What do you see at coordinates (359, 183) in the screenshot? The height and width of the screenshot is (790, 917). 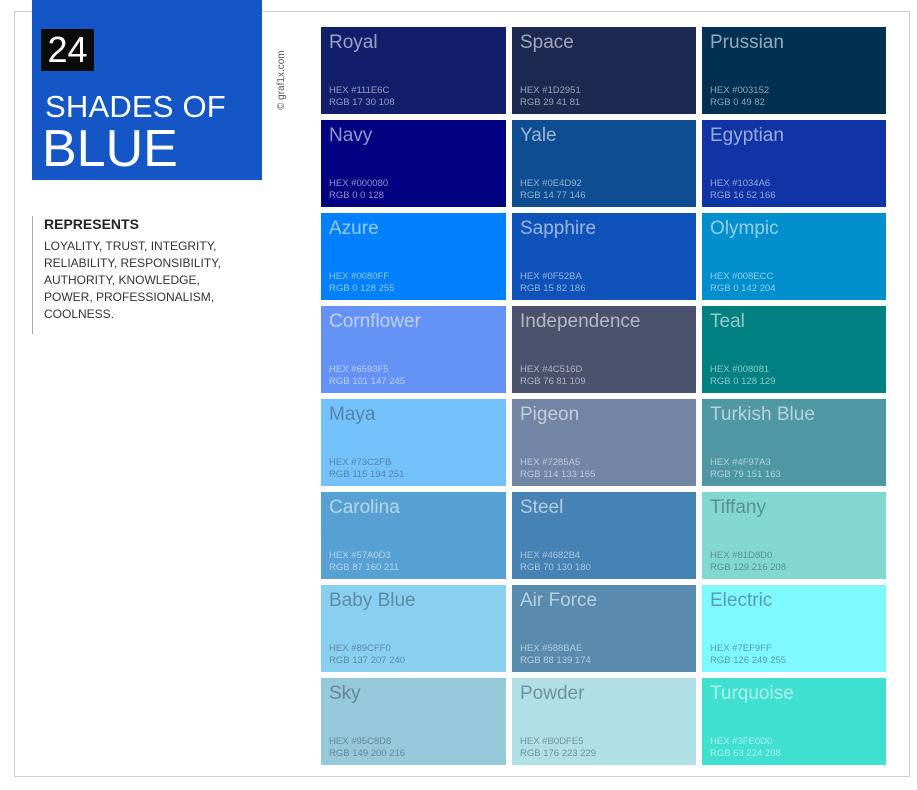 I see `swatch-hex: HEX #000080` at bounding box center [359, 183].